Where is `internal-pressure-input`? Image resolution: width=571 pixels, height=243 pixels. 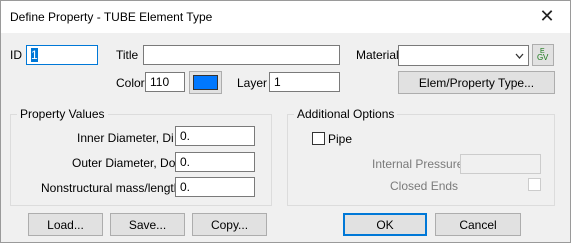
internal-pressure-input is located at coordinates (500, 164).